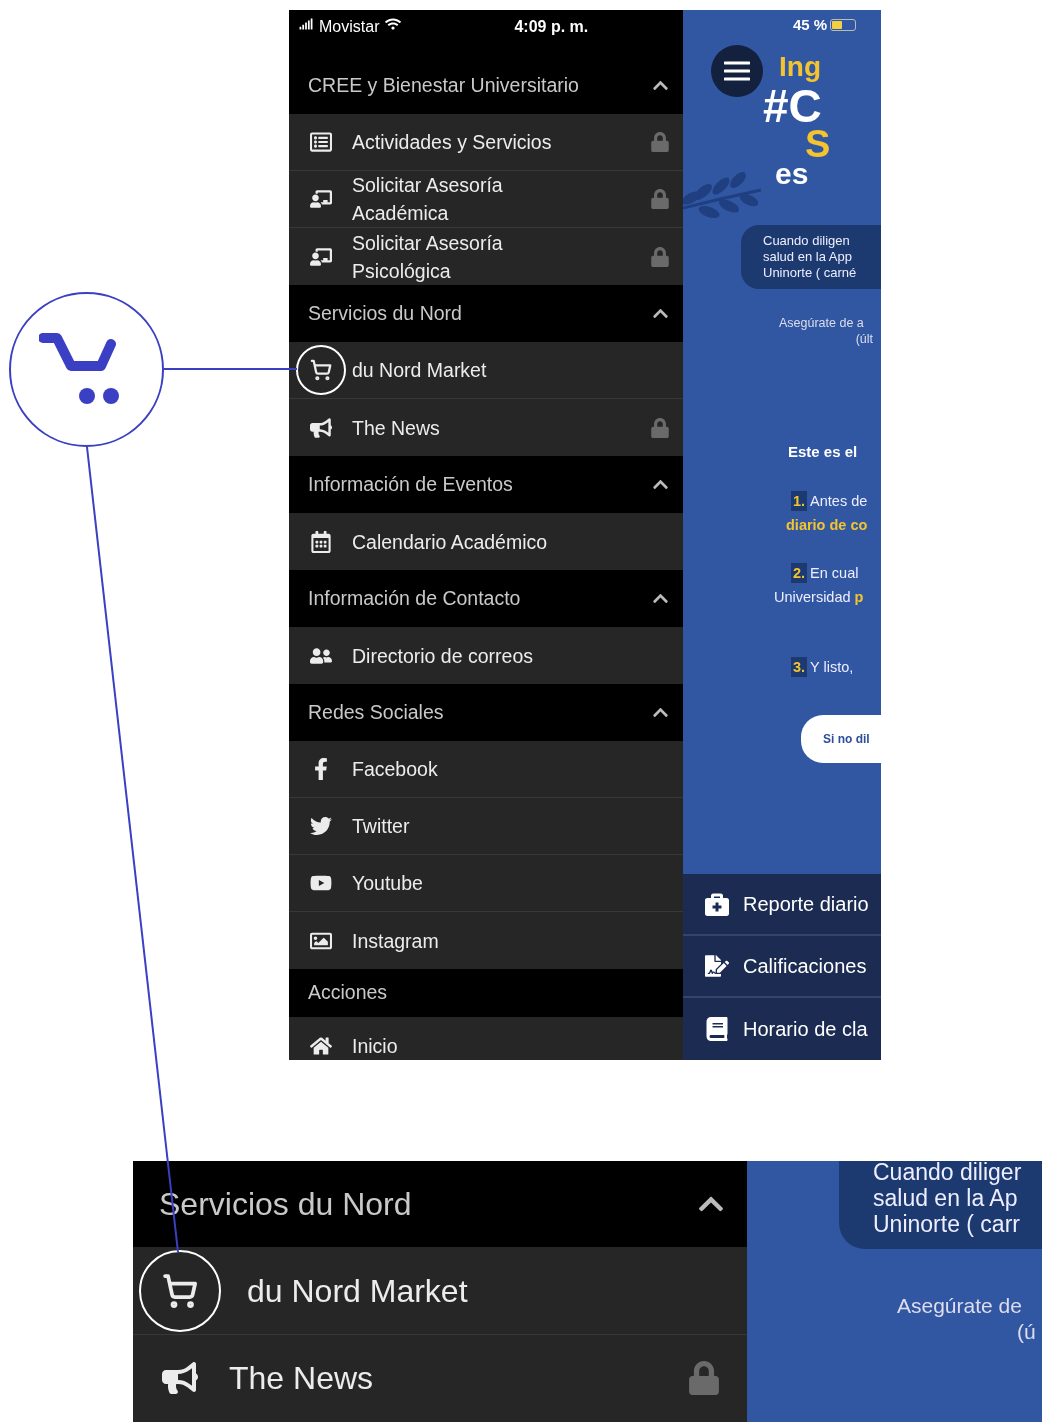  I want to click on pill-text: Cuando diliger, so click(948, 1173).